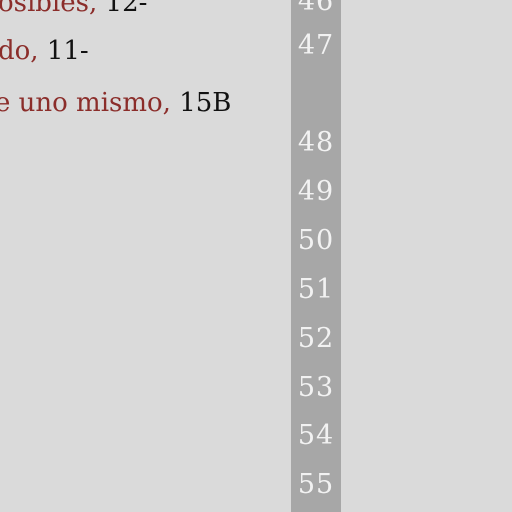 The width and height of the screenshot is (512, 512). Describe the element at coordinates (67, 51) in the screenshot. I see `index-reference: 11-` at that location.